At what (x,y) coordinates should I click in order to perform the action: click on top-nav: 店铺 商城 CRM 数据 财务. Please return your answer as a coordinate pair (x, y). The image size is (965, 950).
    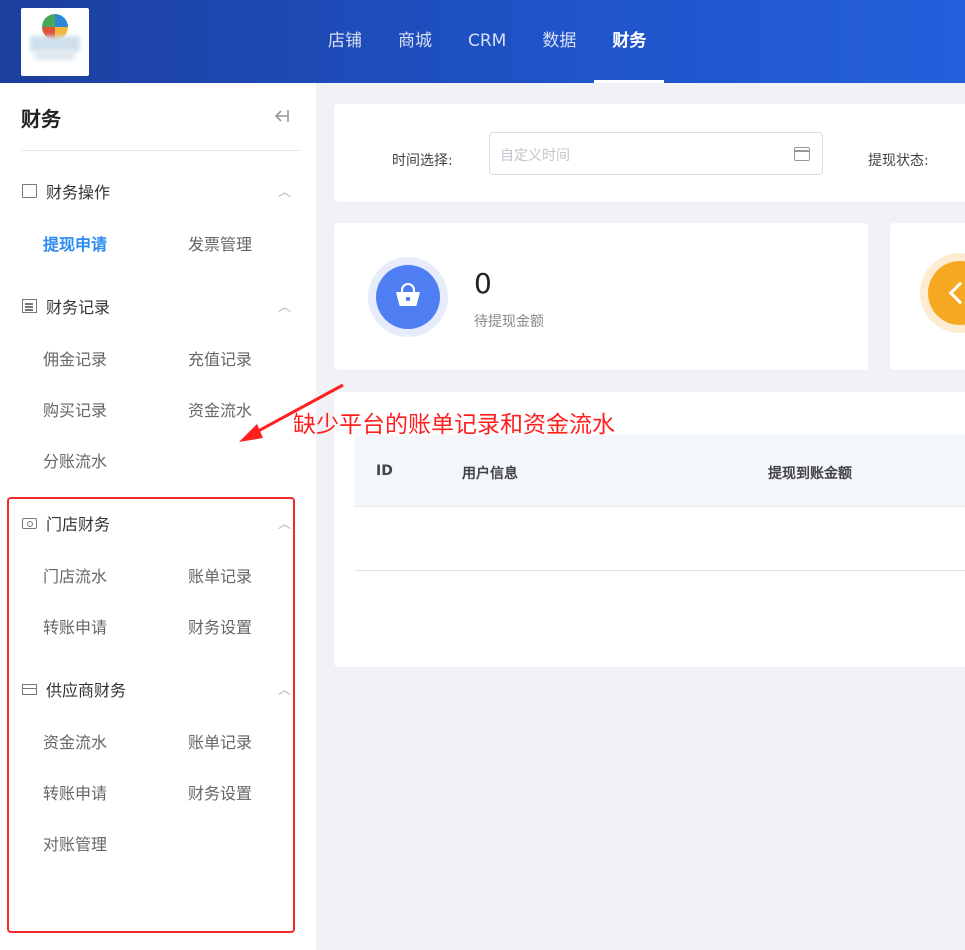
    Looking at the image, I should click on (487, 41).